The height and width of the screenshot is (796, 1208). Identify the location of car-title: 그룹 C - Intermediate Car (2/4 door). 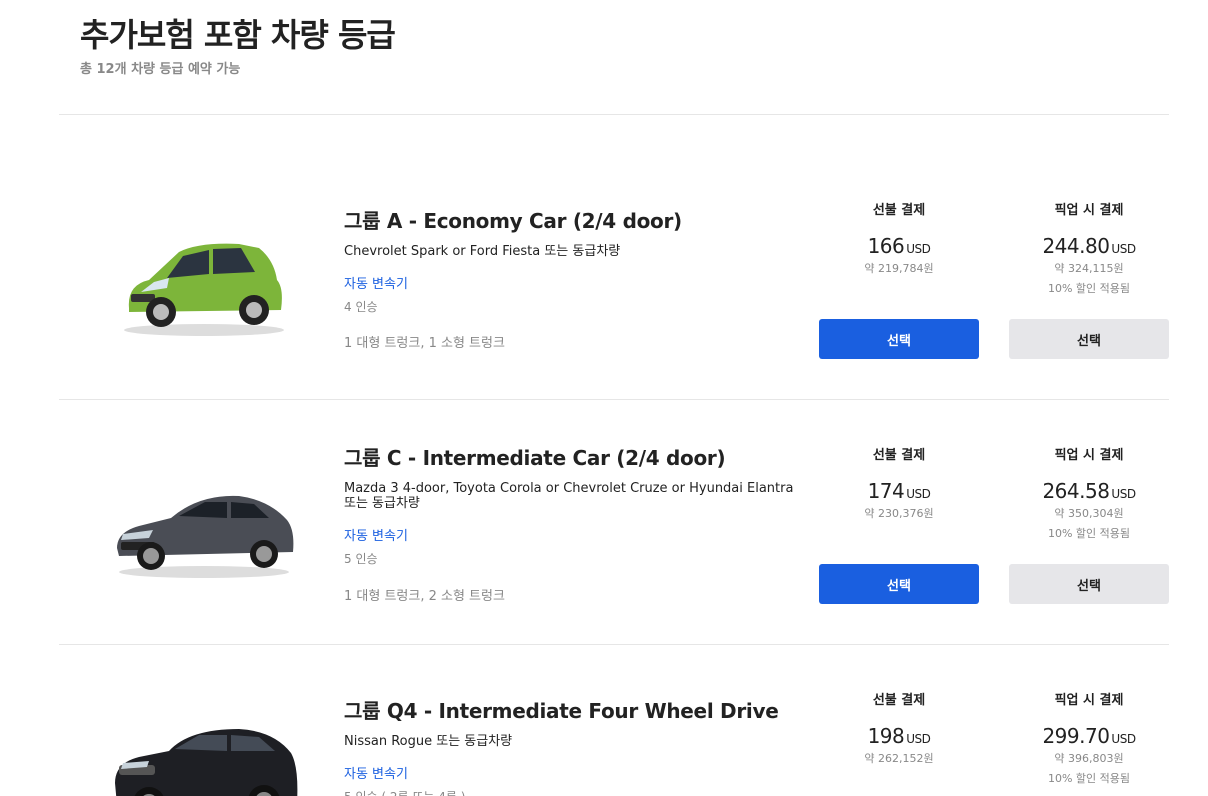
(535, 458).